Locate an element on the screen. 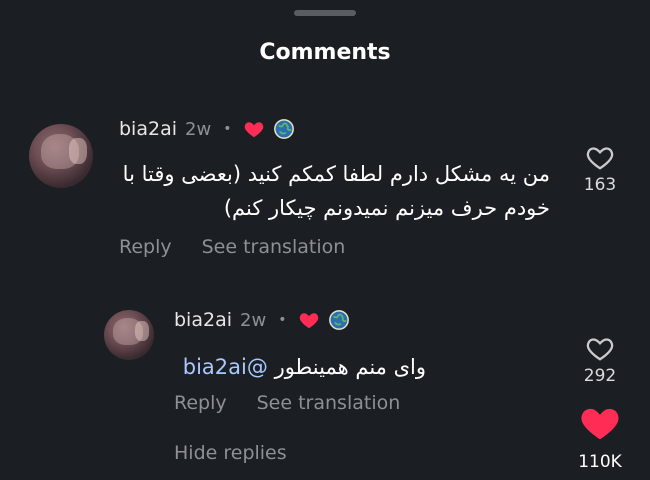  like-count: 292 is located at coordinates (600, 376).